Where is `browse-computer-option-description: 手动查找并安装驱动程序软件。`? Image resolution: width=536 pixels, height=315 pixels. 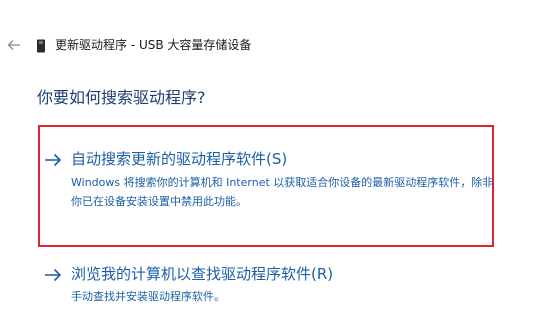
browse-computer-option-description: 手动查找并安装驱动程序软件。 is located at coordinates (148, 296).